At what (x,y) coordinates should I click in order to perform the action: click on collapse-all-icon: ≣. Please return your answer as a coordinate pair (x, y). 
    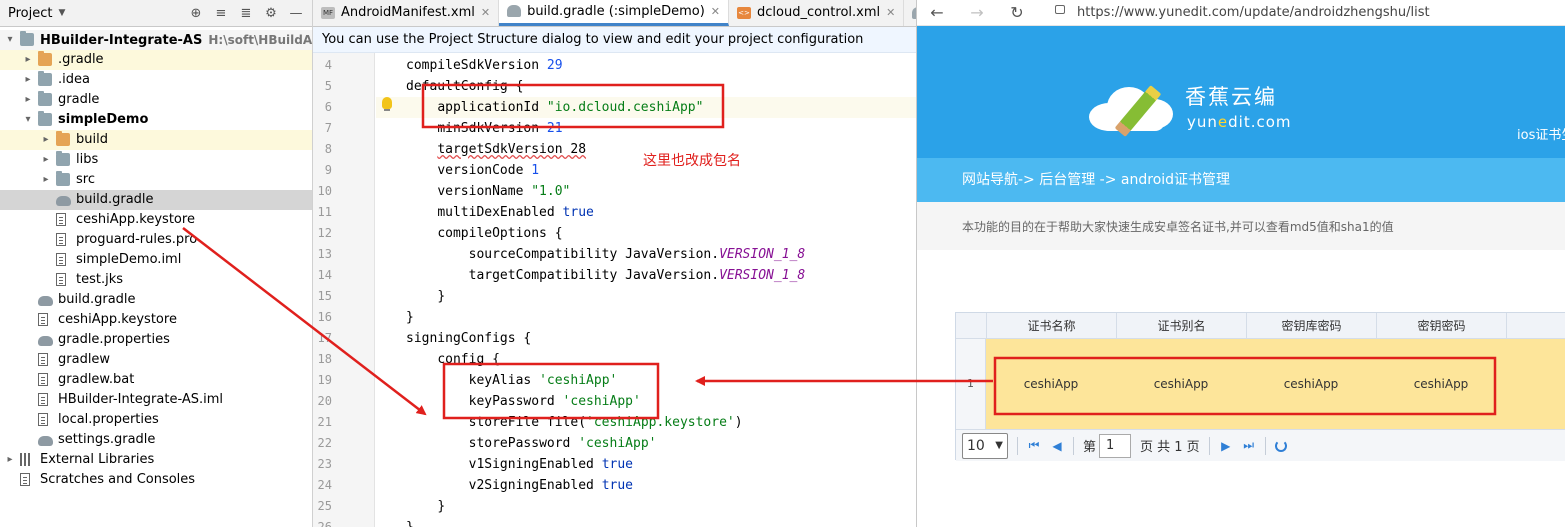
    Looking at the image, I should click on (246, 13).